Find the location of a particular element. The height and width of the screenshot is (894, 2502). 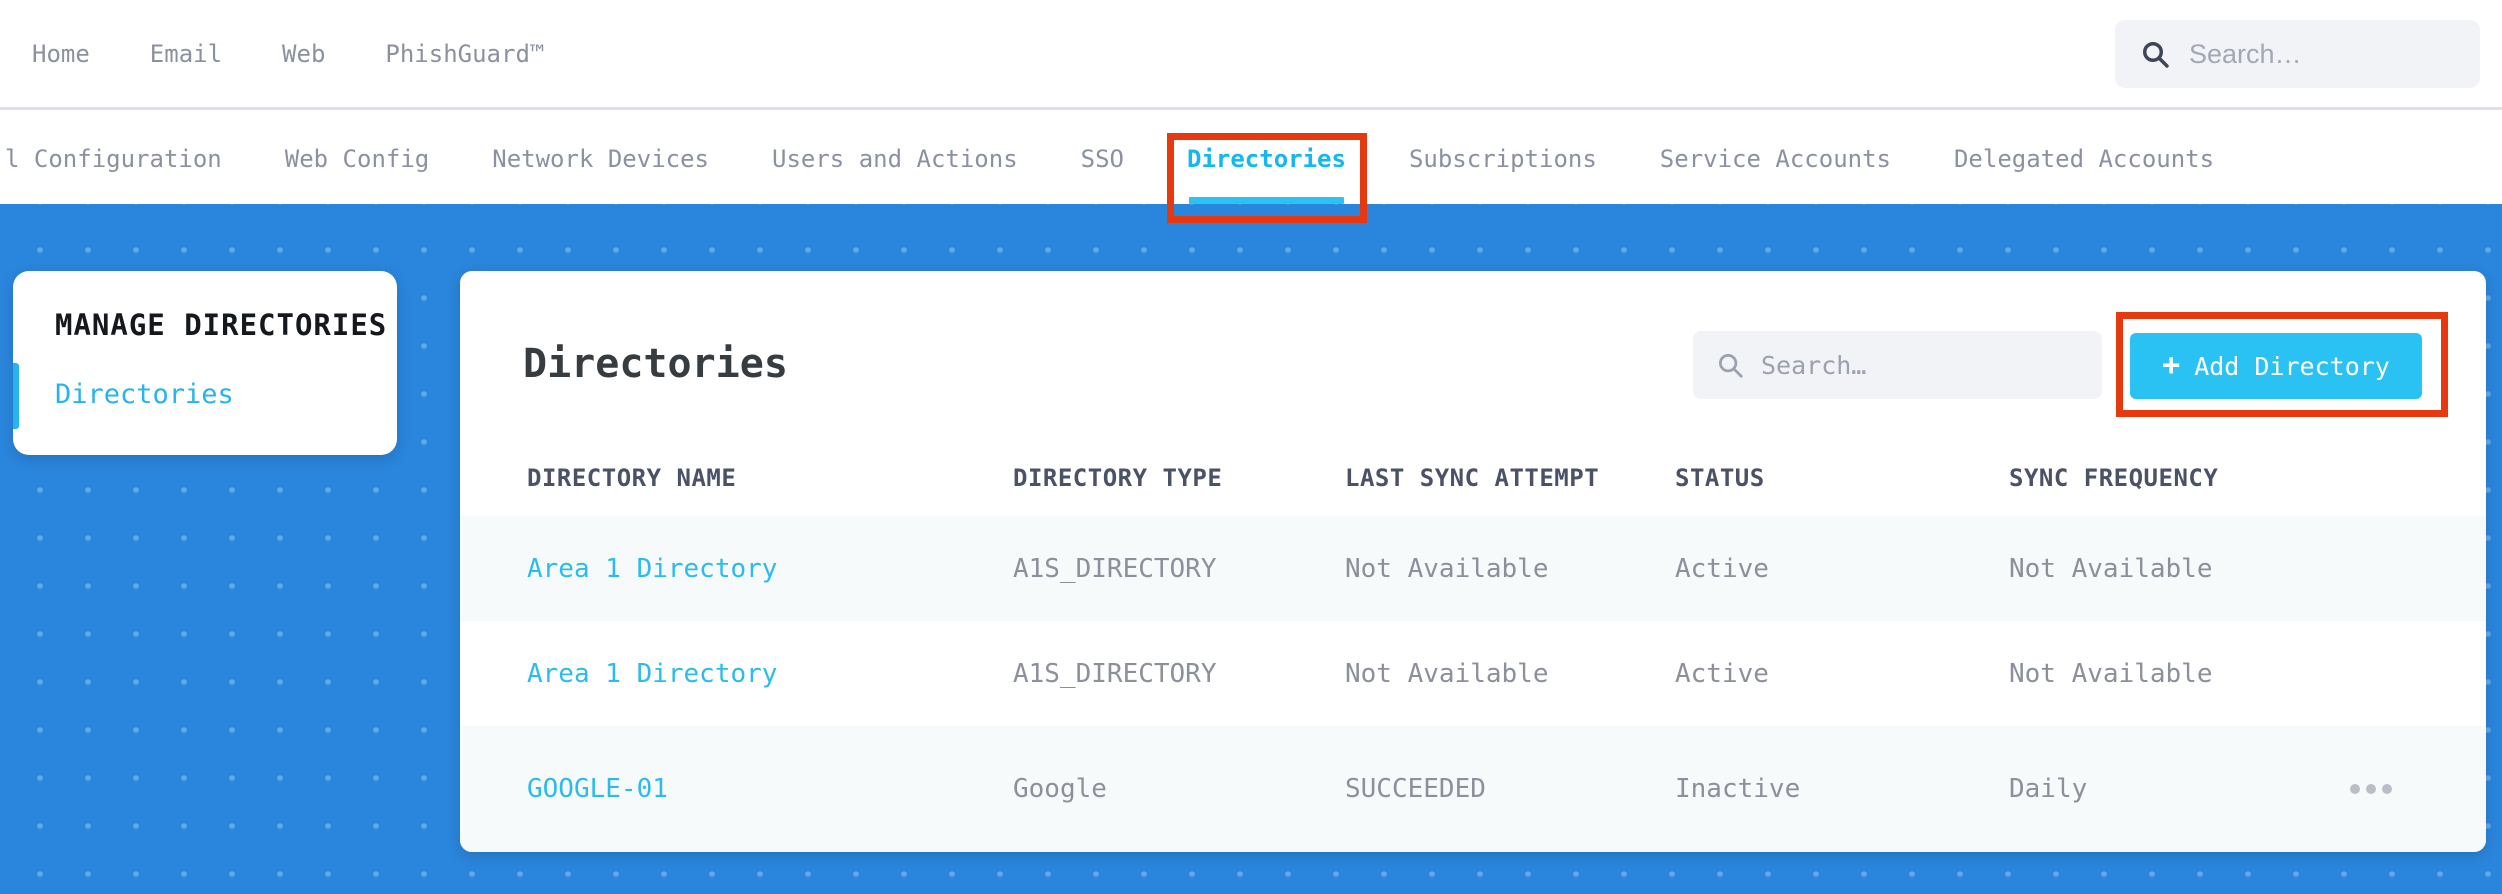

global-search is located at coordinates (2297, 54).